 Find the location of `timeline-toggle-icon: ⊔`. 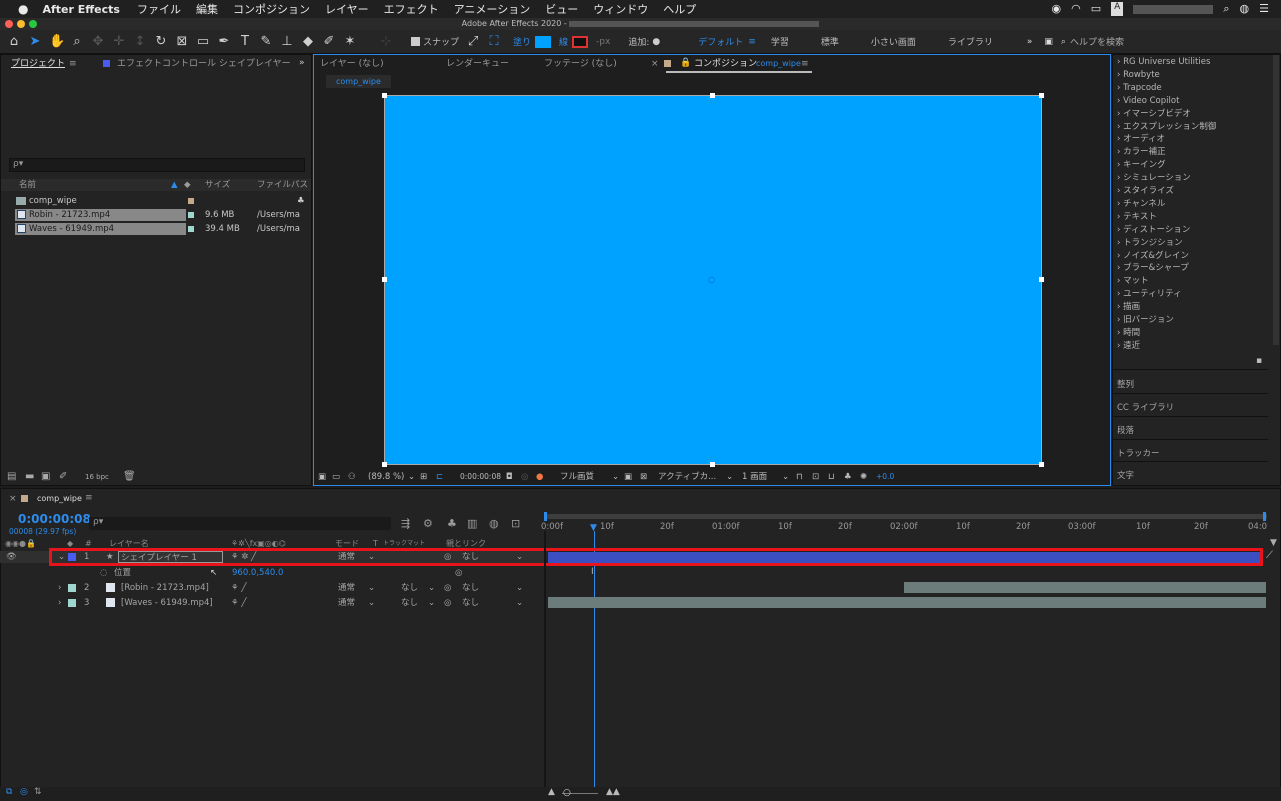

timeline-toggle-icon: ⊔ is located at coordinates (831, 477).